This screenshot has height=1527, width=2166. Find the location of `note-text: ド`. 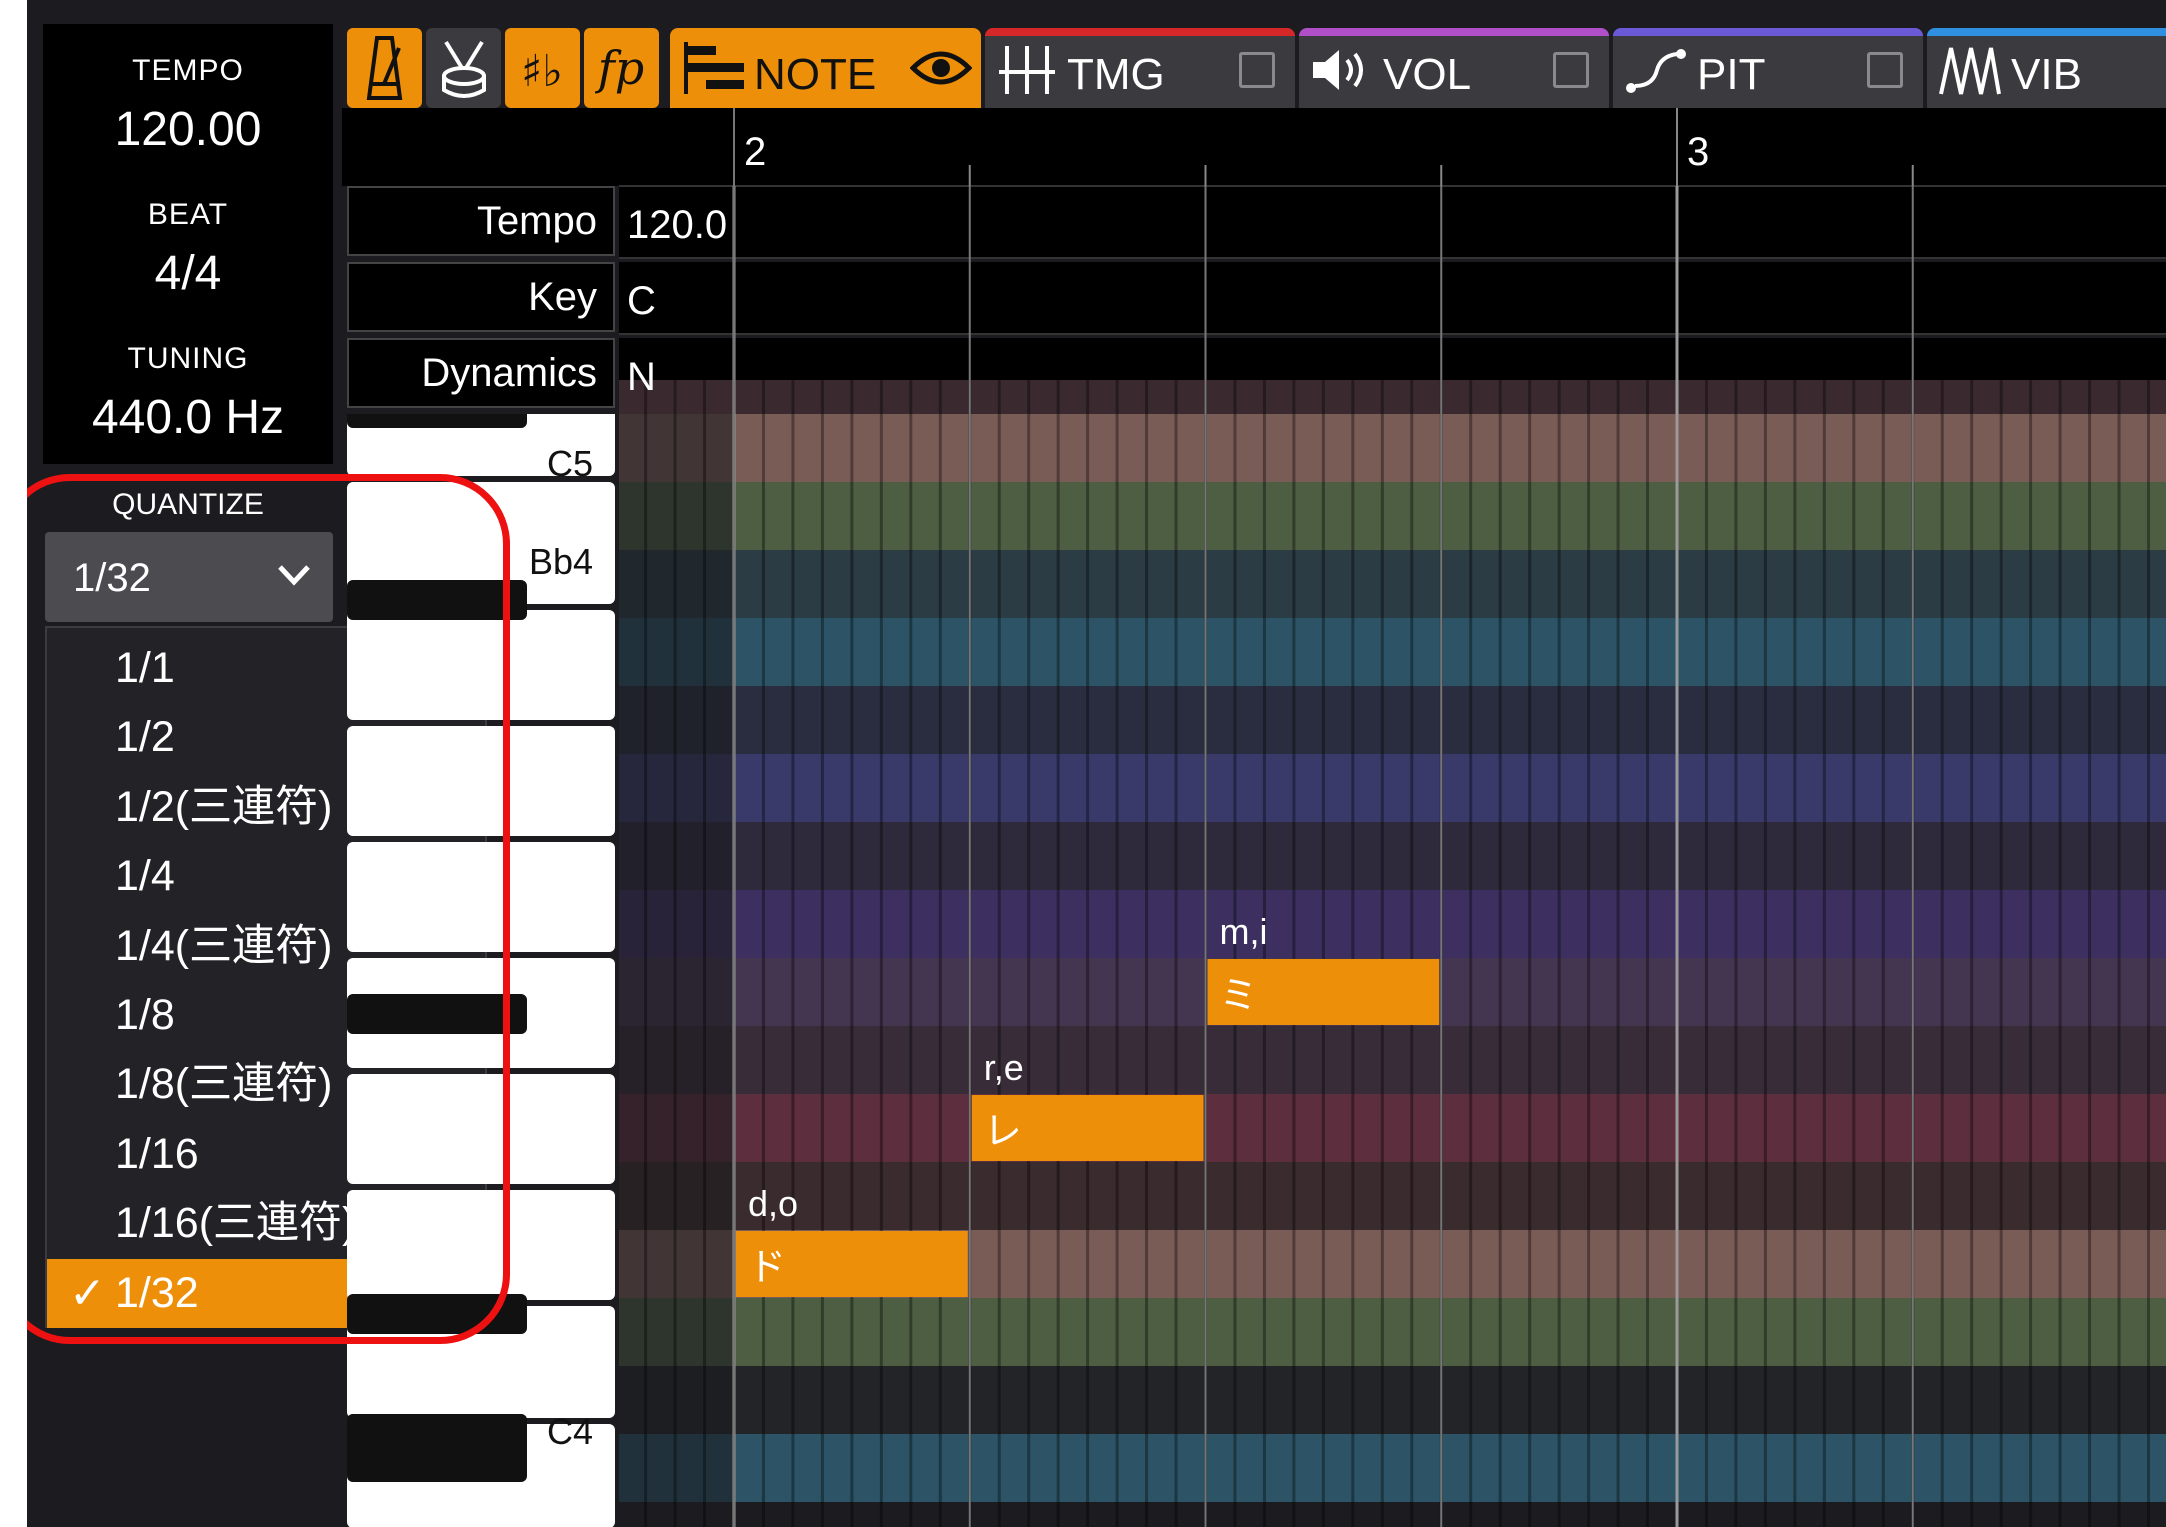

note-text: ド is located at coordinates (767, 1267).